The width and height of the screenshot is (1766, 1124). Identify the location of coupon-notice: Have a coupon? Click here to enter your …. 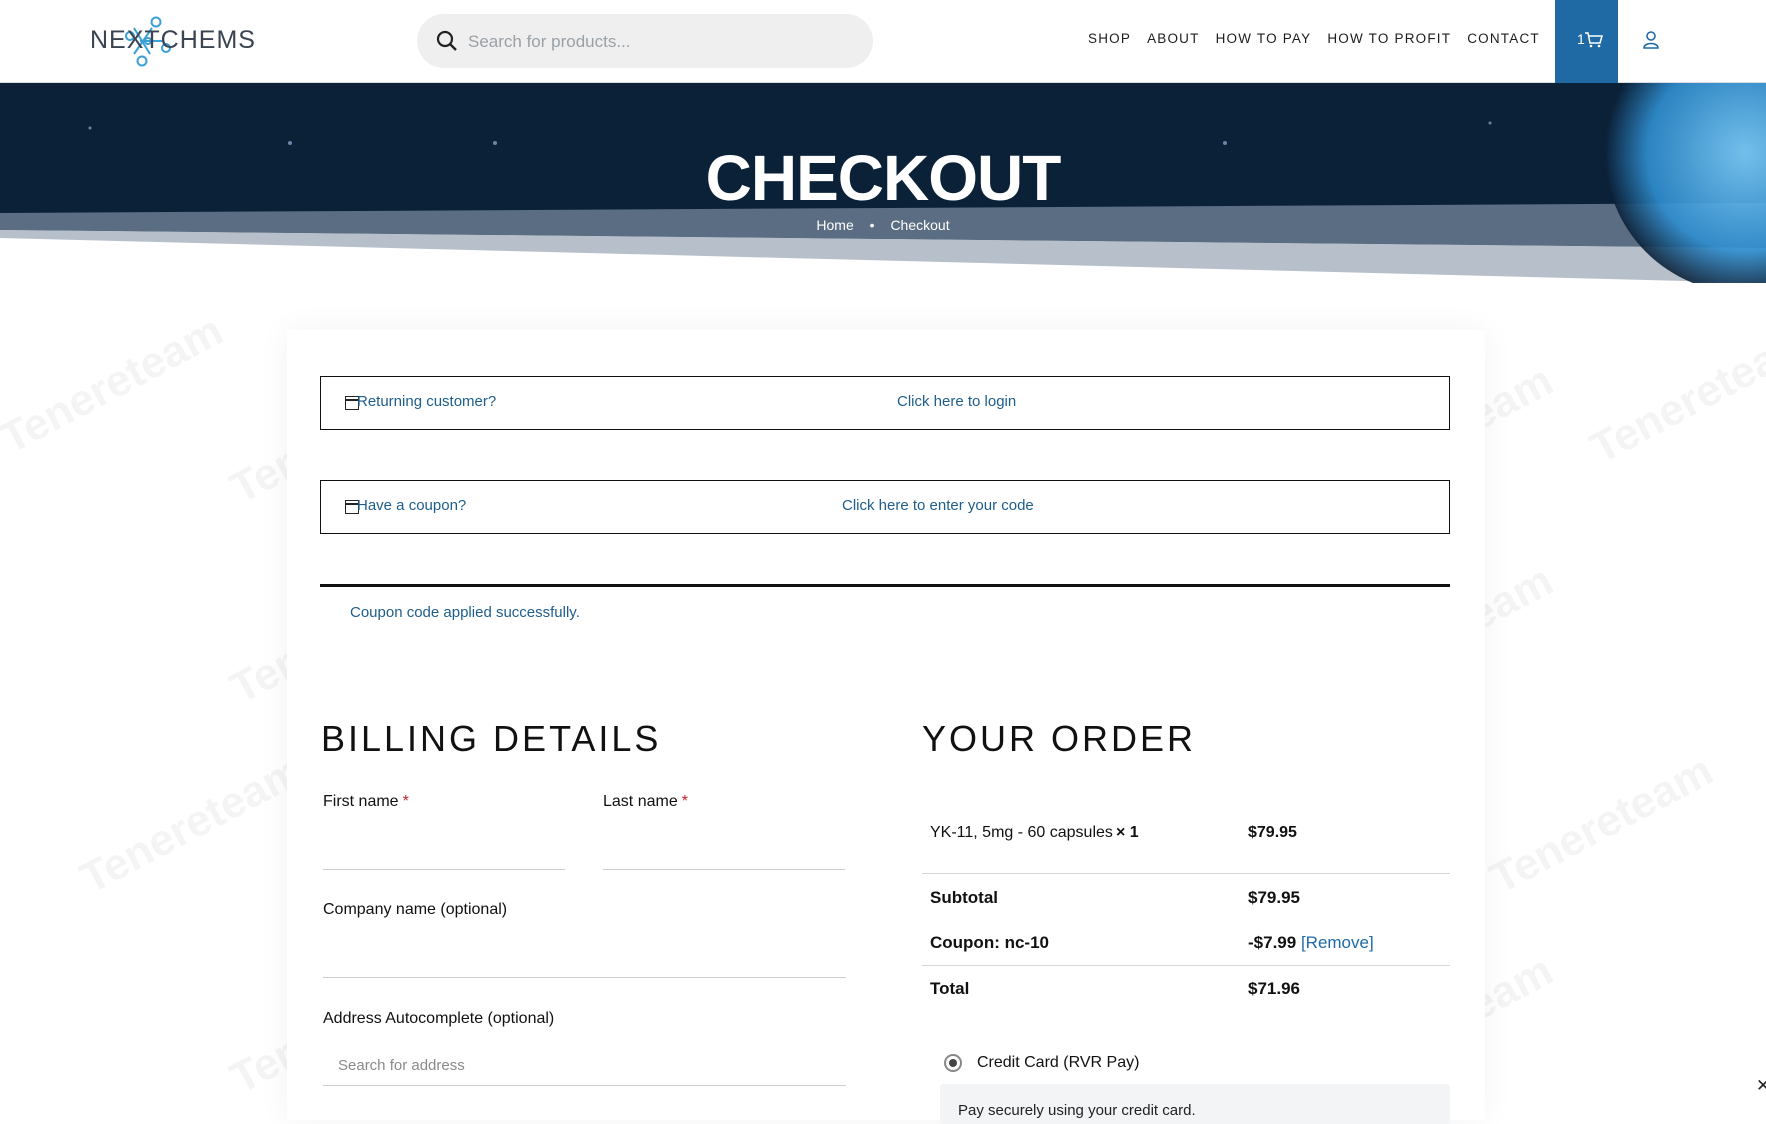
(885, 507).